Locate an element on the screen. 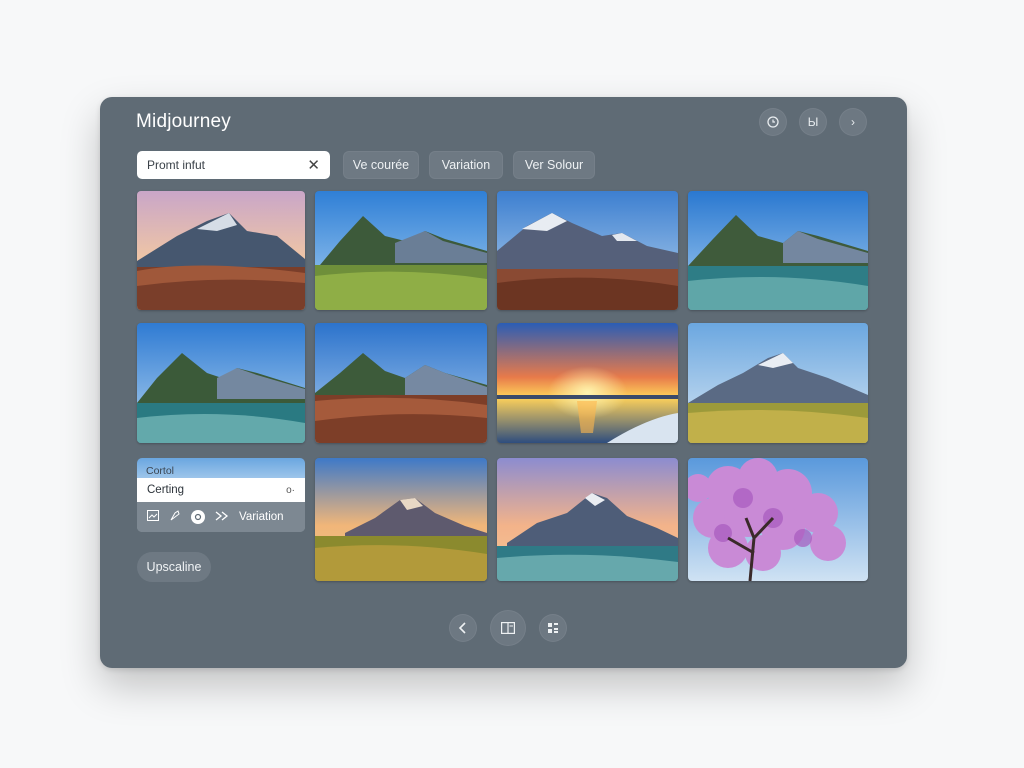 Image resolution: width=1024 pixels, height=768 pixels. prompt-input-box: ✕ is located at coordinates (233, 165).